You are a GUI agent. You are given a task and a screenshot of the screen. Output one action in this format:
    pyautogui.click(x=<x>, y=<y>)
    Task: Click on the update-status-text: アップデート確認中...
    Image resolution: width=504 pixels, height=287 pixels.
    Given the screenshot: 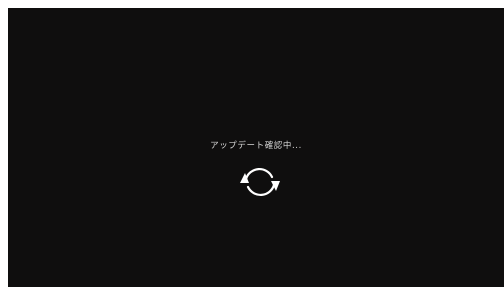 What is the action you would take?
    pyautogui.click(x=256, y=146)
    